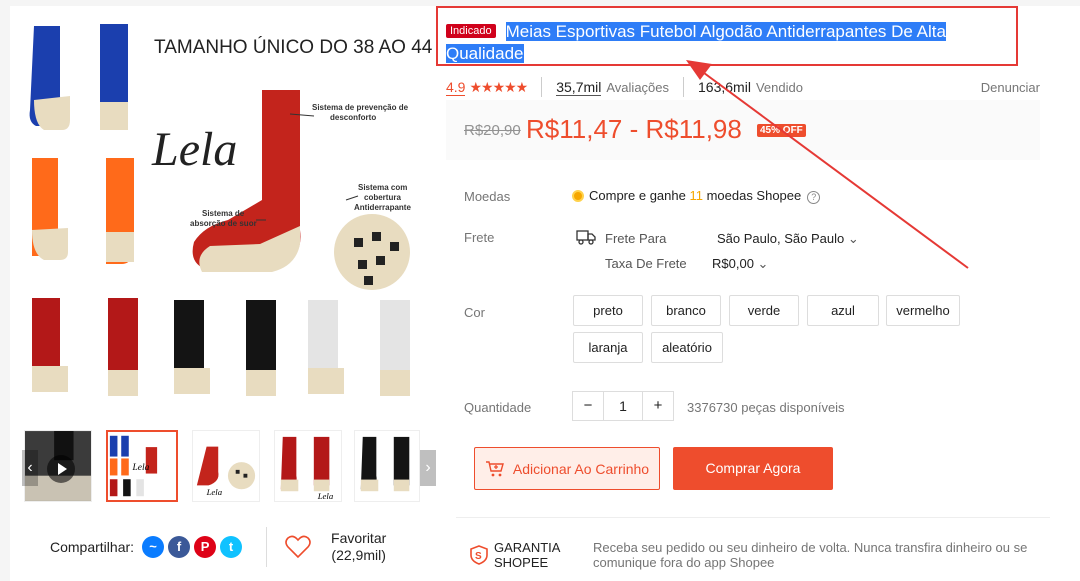 This screenshot has width=1080, height=581. I want to click on thumbnail-size-chart: Lela, so click(142, 466).